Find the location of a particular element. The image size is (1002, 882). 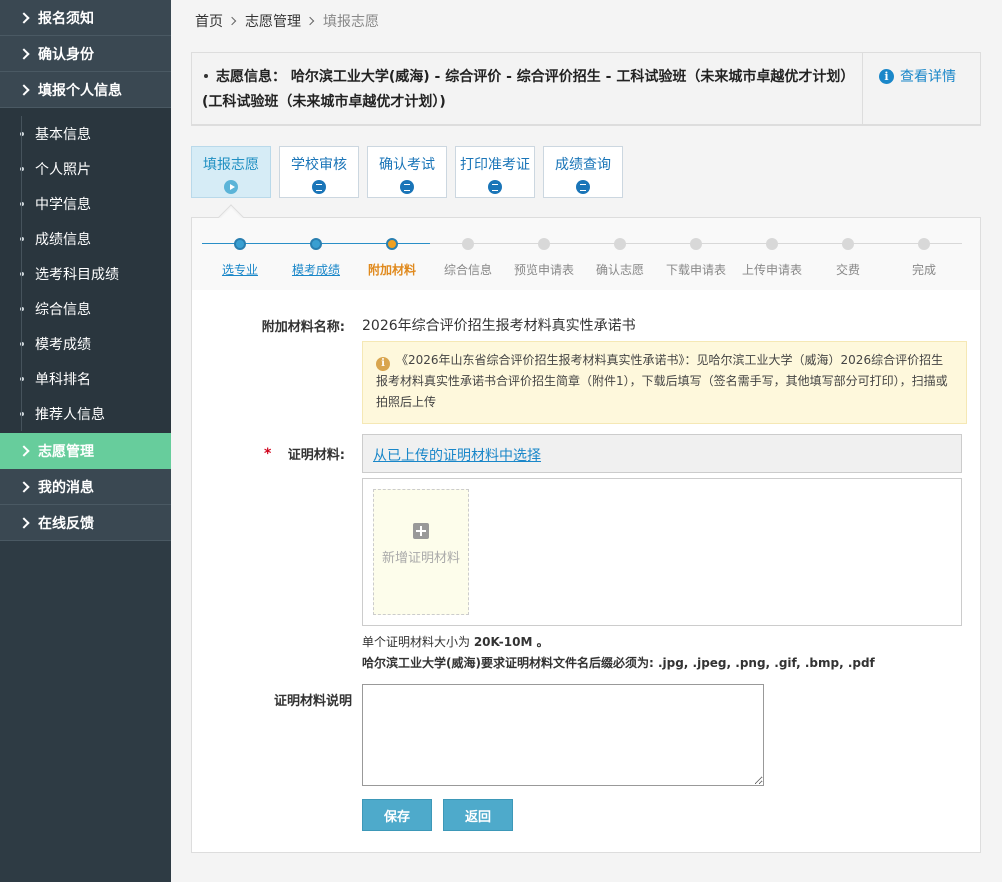

info-icon: i is located at coordinates (886, 76).